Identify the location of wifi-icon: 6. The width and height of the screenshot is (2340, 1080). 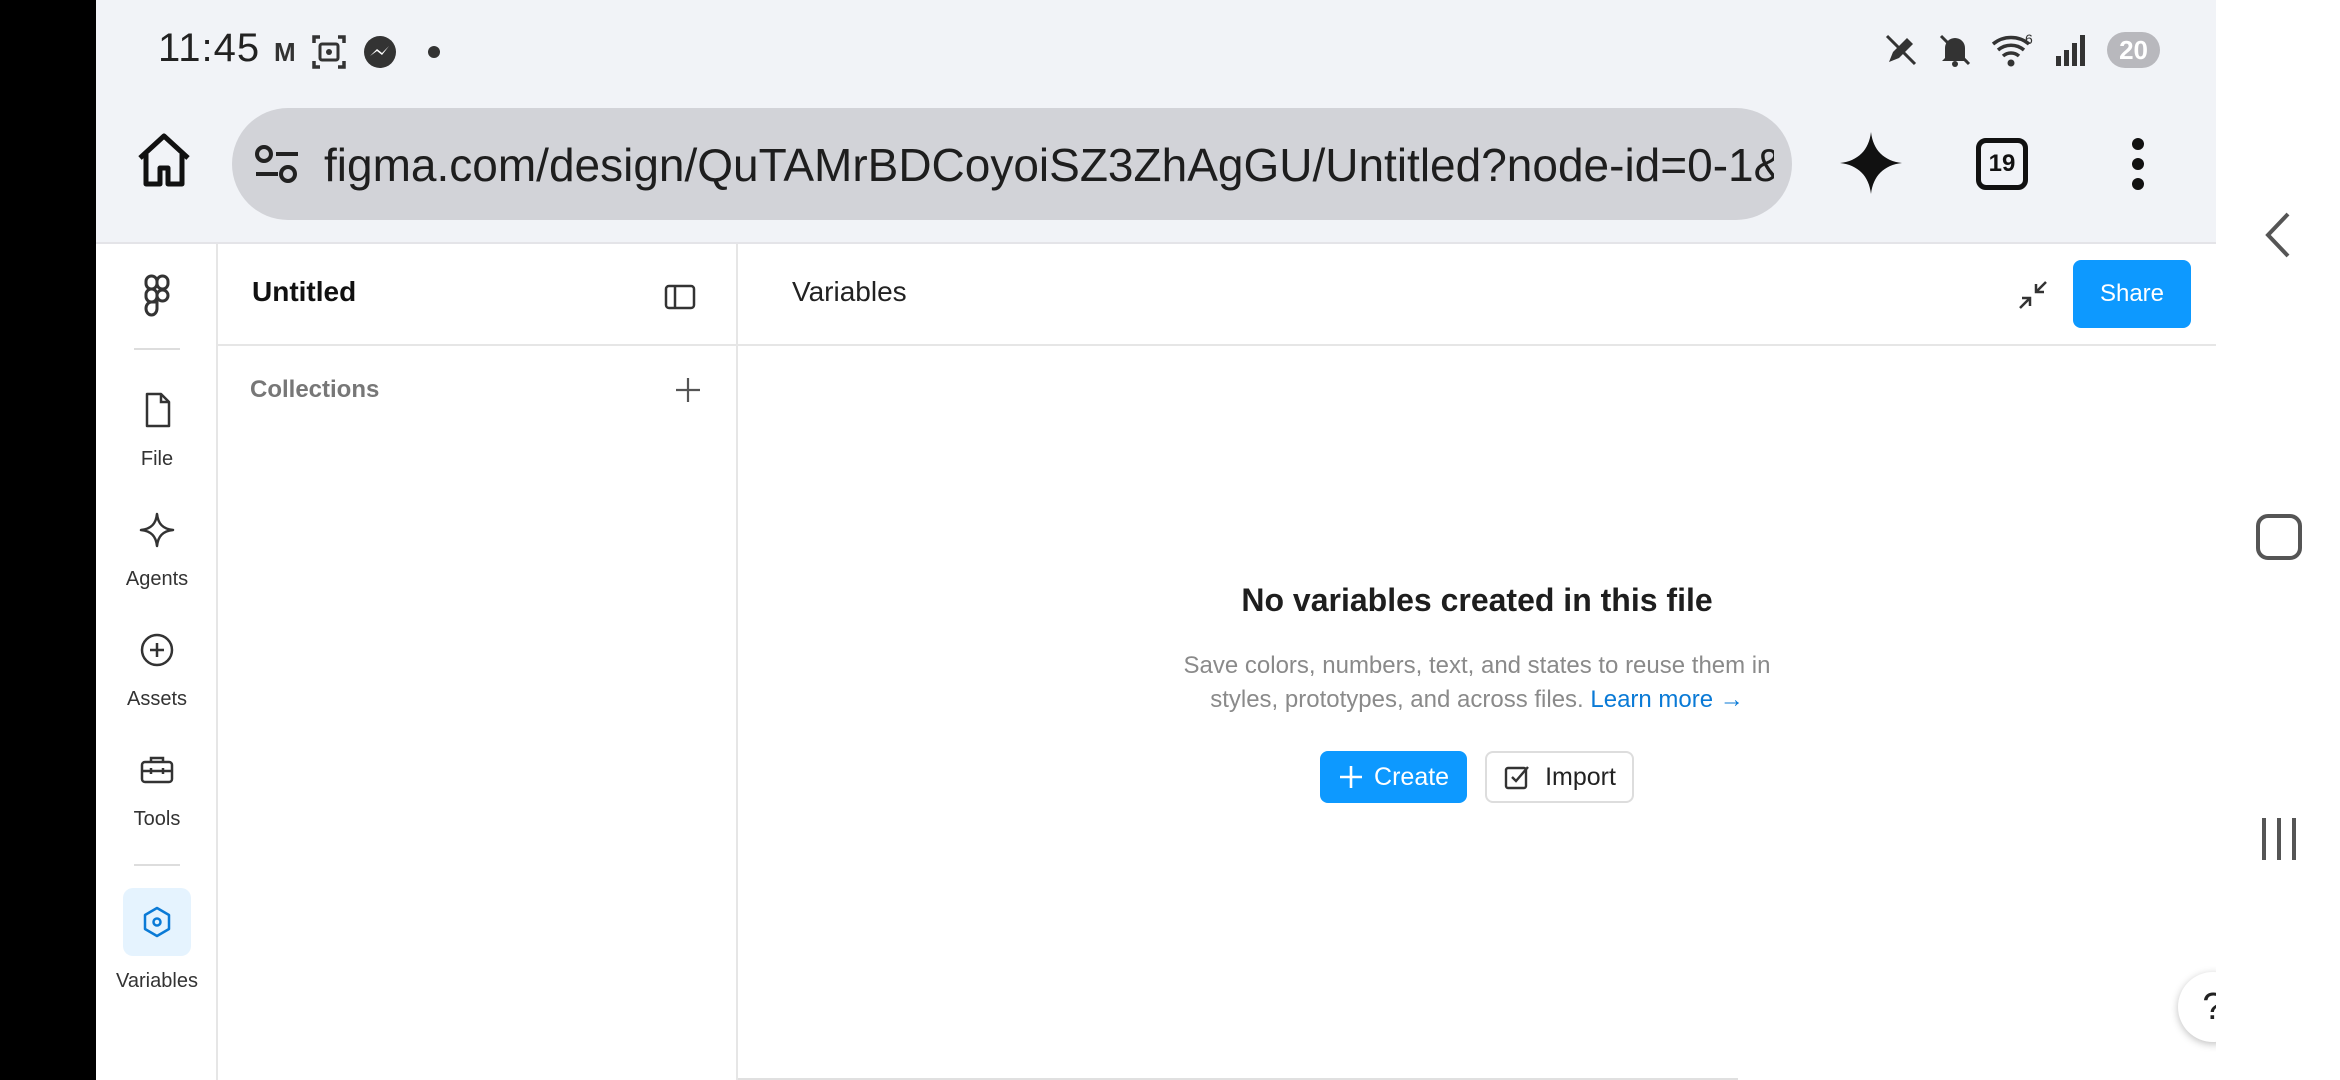
(2012, 49).